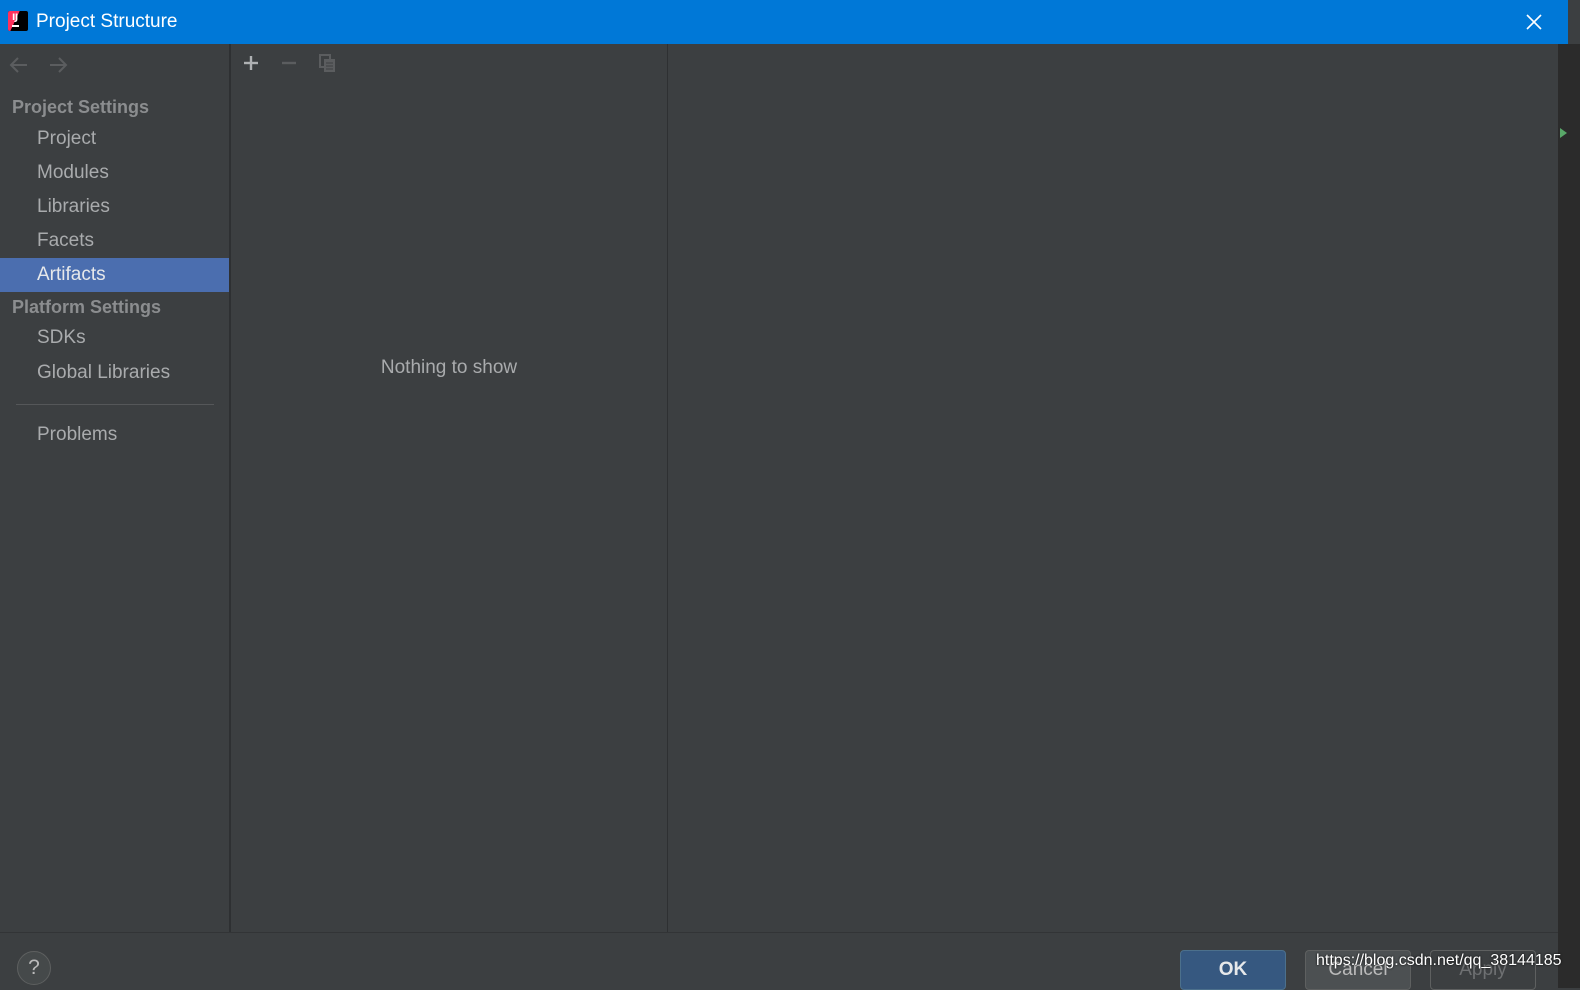  Describe the element at coordinates (67, 138) in the screenshot. I see `sidebar-item-label: Project` at that location.